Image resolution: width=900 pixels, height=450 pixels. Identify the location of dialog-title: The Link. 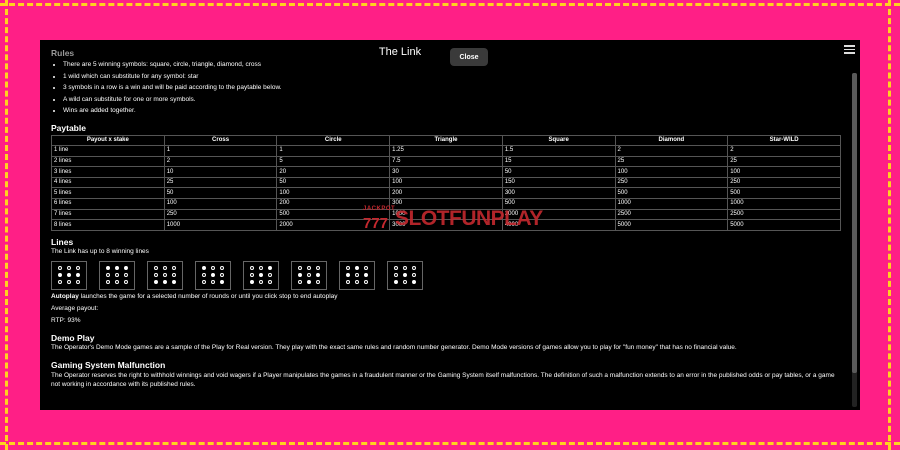
(400, 52).